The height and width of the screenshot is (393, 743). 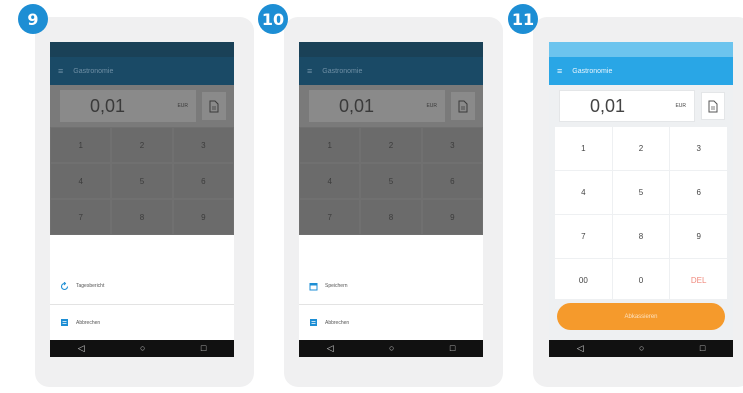 I want to click on sheet-item-label: Tagesbericht, so click(x=90, y=286).